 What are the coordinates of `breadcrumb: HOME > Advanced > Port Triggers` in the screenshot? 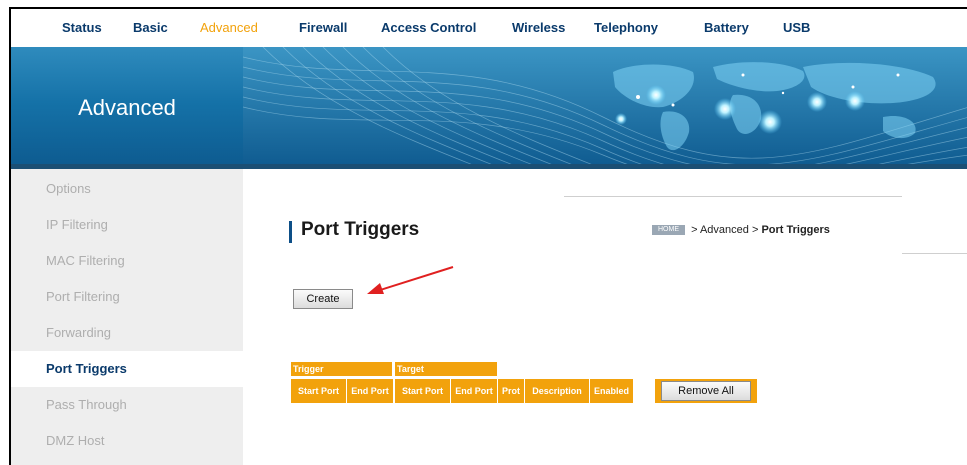 It's located at (741, 230).